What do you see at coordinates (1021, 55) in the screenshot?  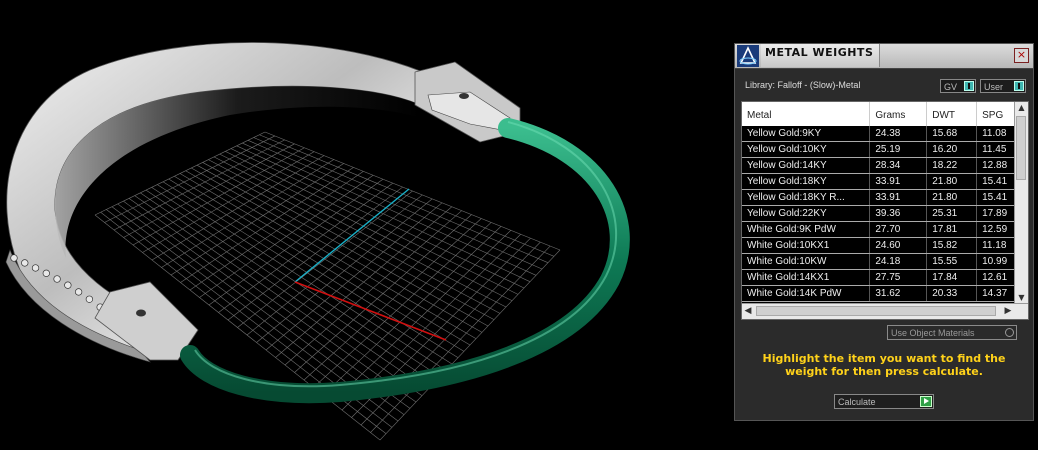 I see `close-icon: ×` at bounding box center [1021, 55].